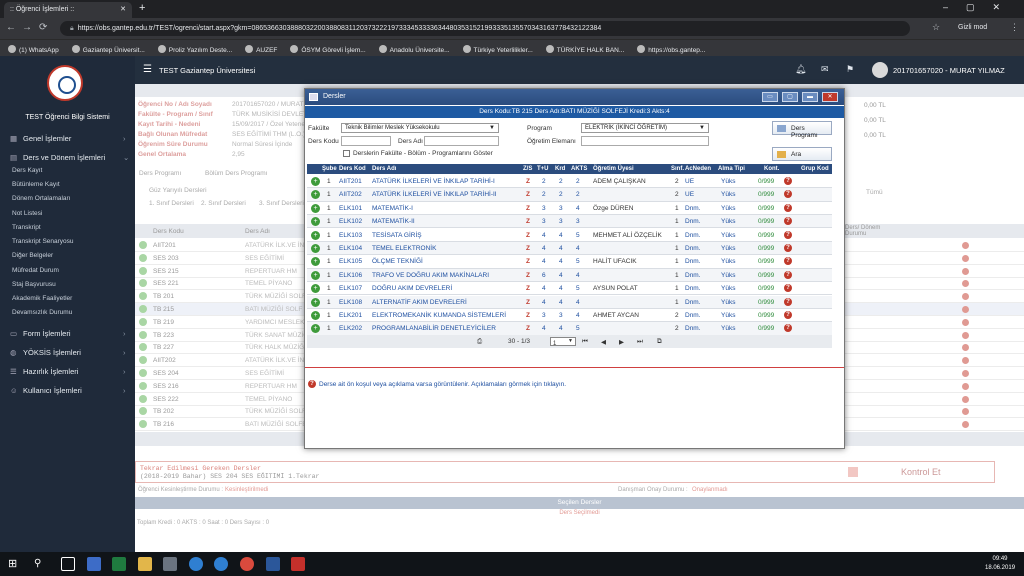  Describe the element at coordinates (802, 154) in the screenshot. I see `ara-button: Ara` at that location.